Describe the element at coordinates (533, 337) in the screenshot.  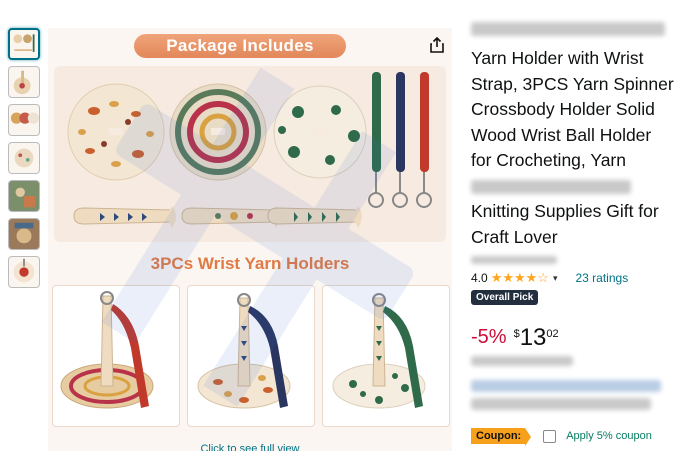
I see `price-whole: 13` at that location.